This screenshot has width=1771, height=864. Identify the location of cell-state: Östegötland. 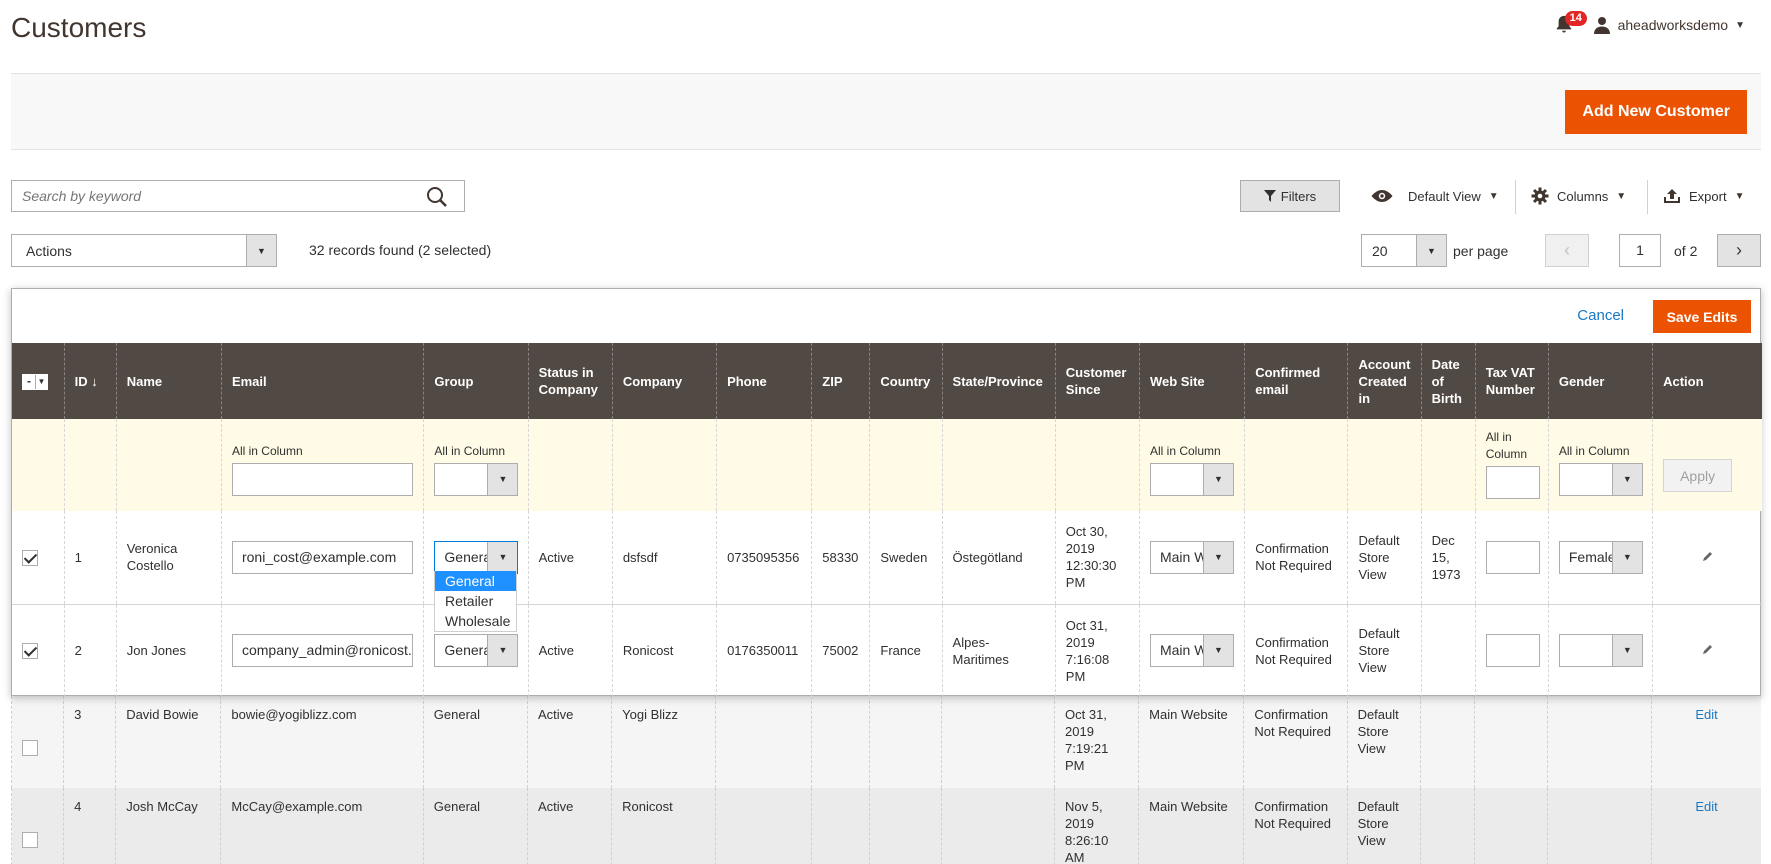
(998, 558).